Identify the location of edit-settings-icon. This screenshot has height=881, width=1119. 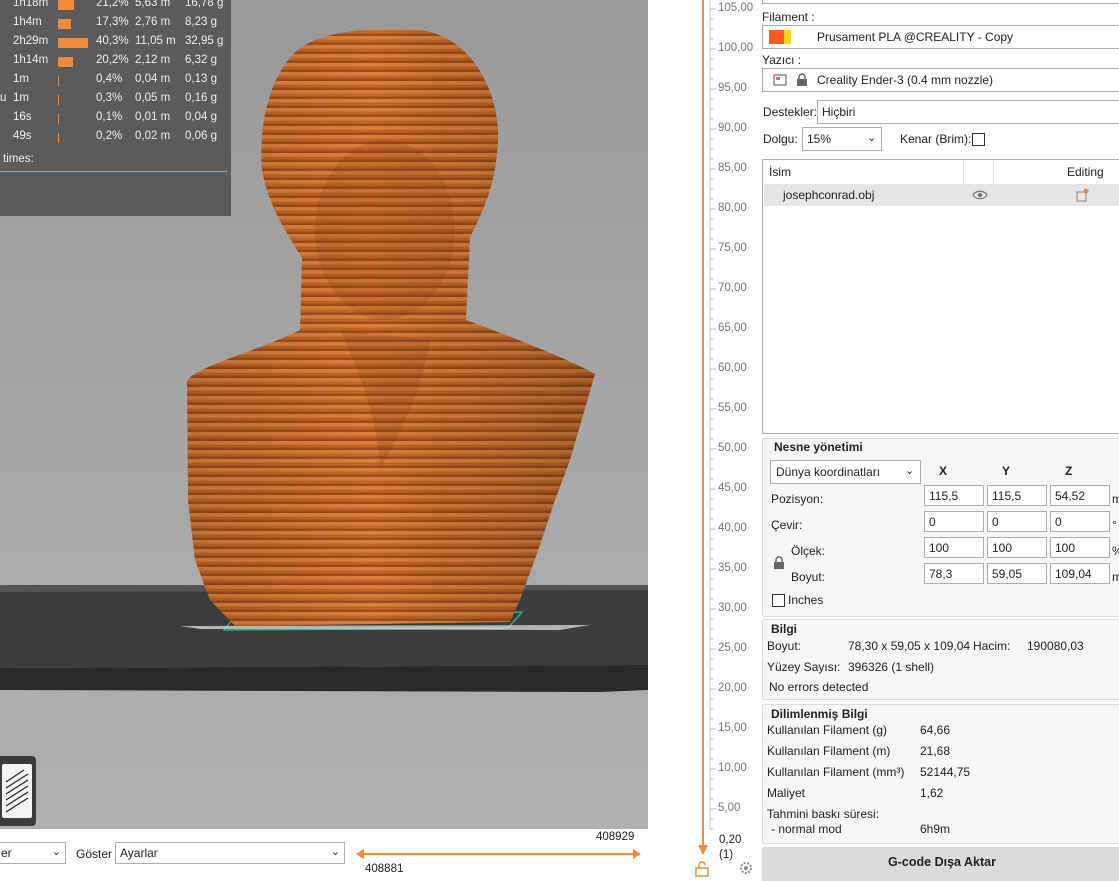
(1083, 195).